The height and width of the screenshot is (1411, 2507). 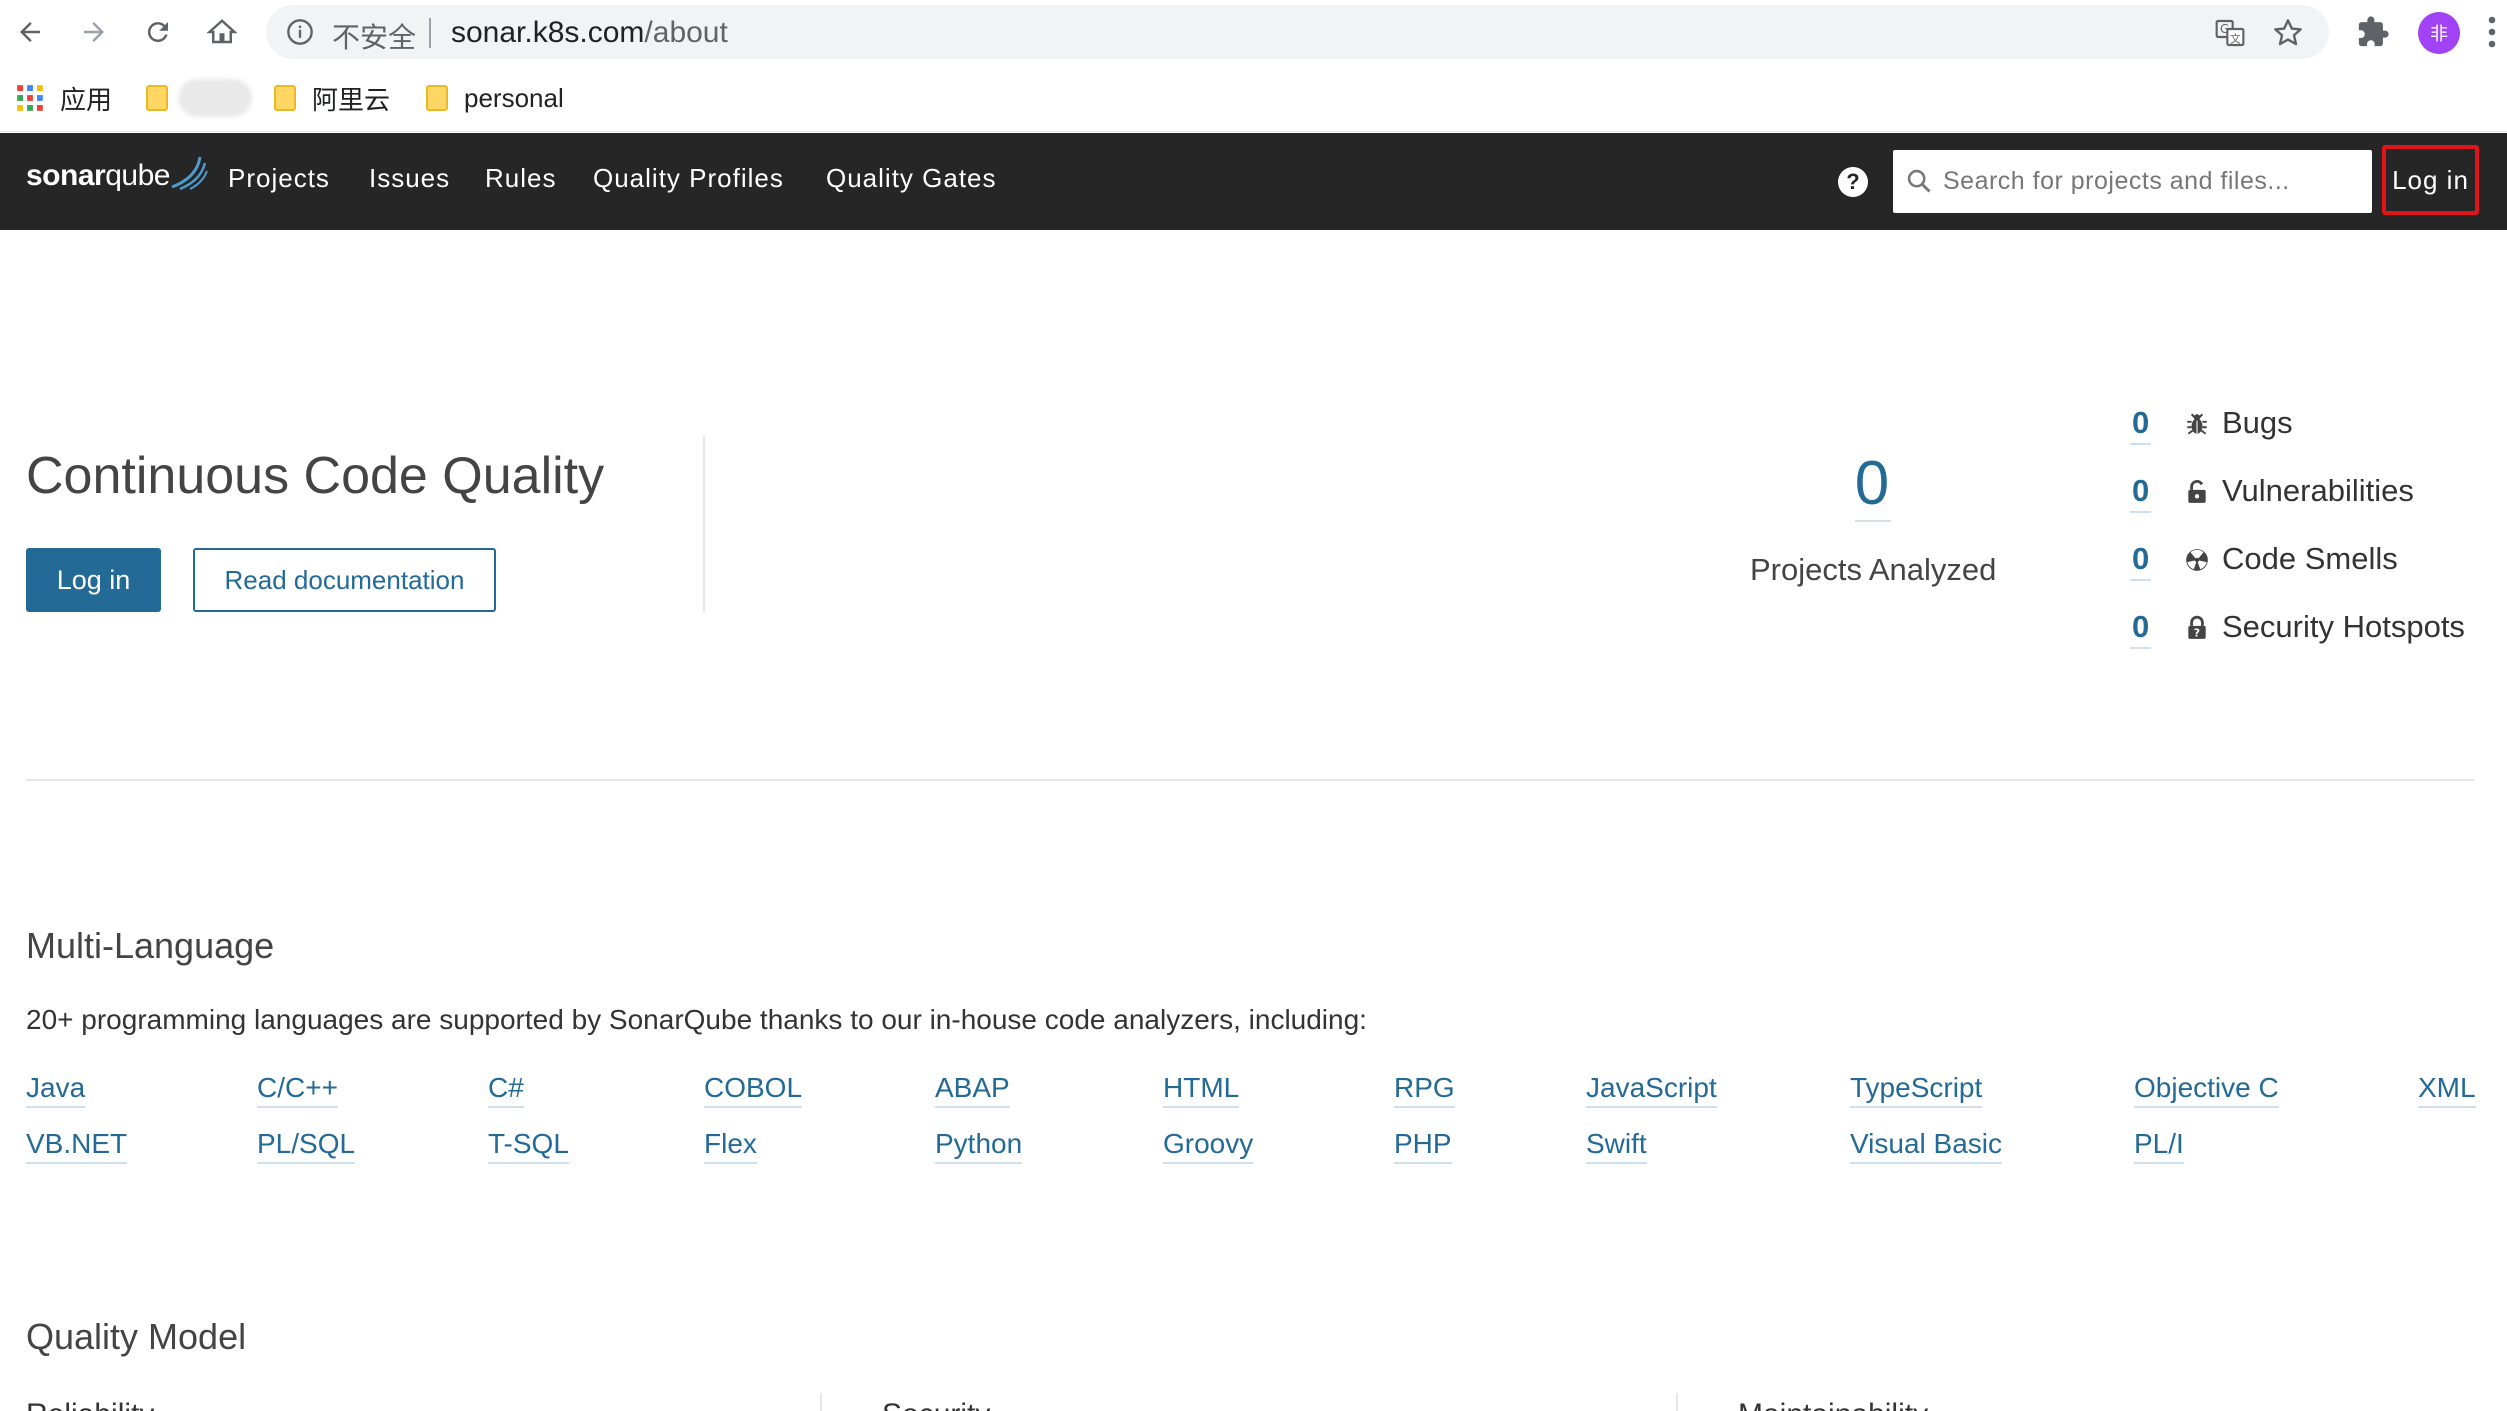 I want to click on bookmark-folder-aliyun: 阿里云, so click(x=332, y=98).